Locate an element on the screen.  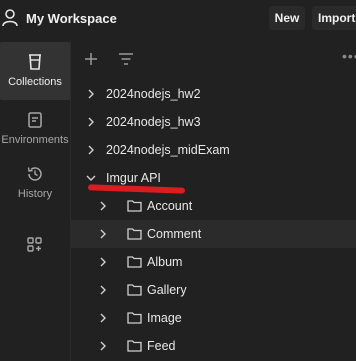
collection-name: 2024nodejs_hw2 is located at coordinates (153, 94).